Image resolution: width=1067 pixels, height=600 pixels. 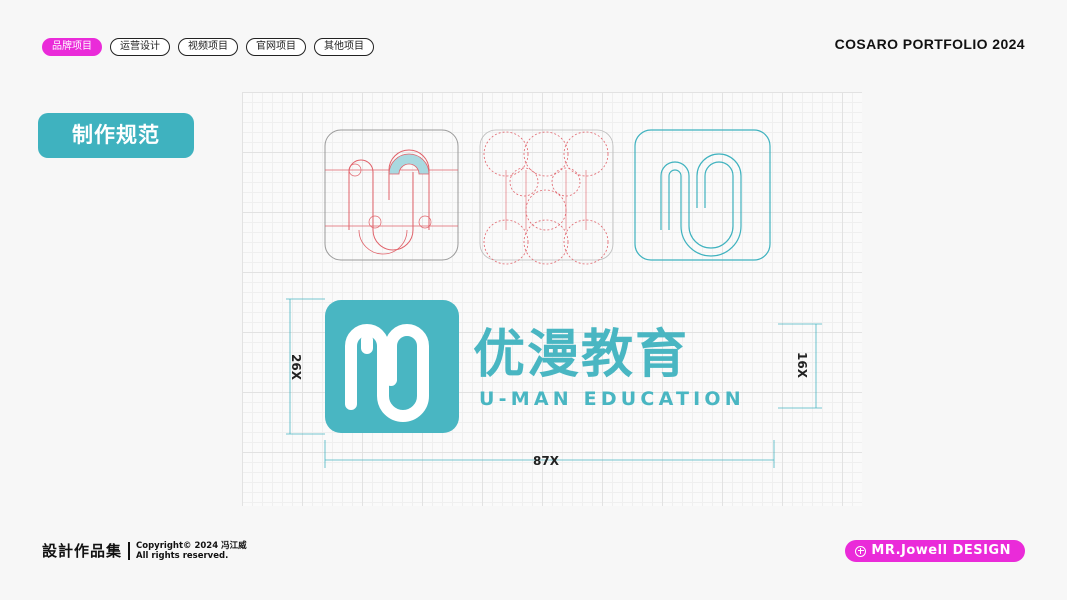 I want to click on portfolio-title: COSARO PORTFOLIO 2024, so click(x=929, y=44).